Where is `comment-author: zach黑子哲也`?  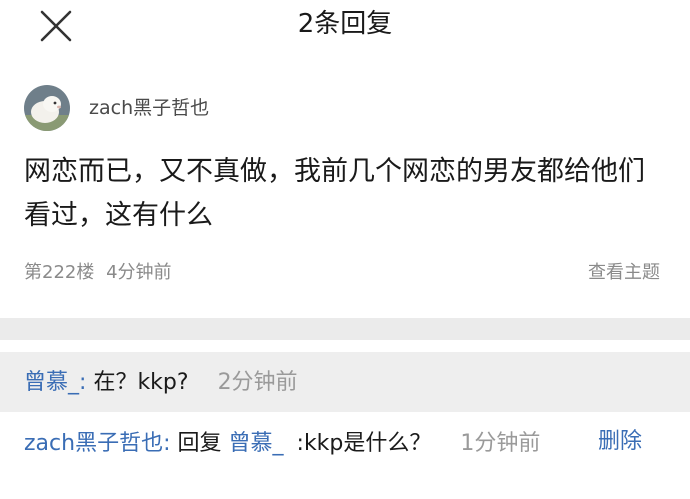 comment-author: zach黑子哲也 is located at coordinates (149, 108).